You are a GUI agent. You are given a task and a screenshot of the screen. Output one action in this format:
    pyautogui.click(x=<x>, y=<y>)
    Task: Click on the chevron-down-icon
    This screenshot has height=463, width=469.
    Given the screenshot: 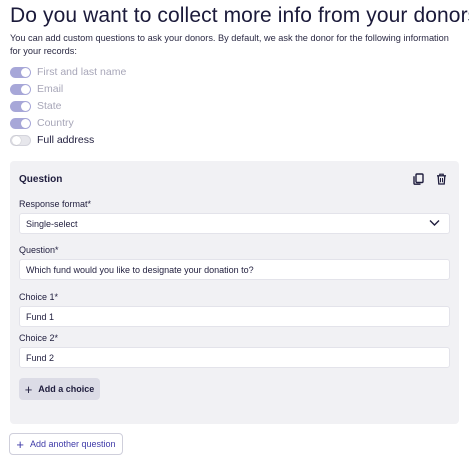 What is the action you would take?
    pyautogui.click(x=434, y=224)
    